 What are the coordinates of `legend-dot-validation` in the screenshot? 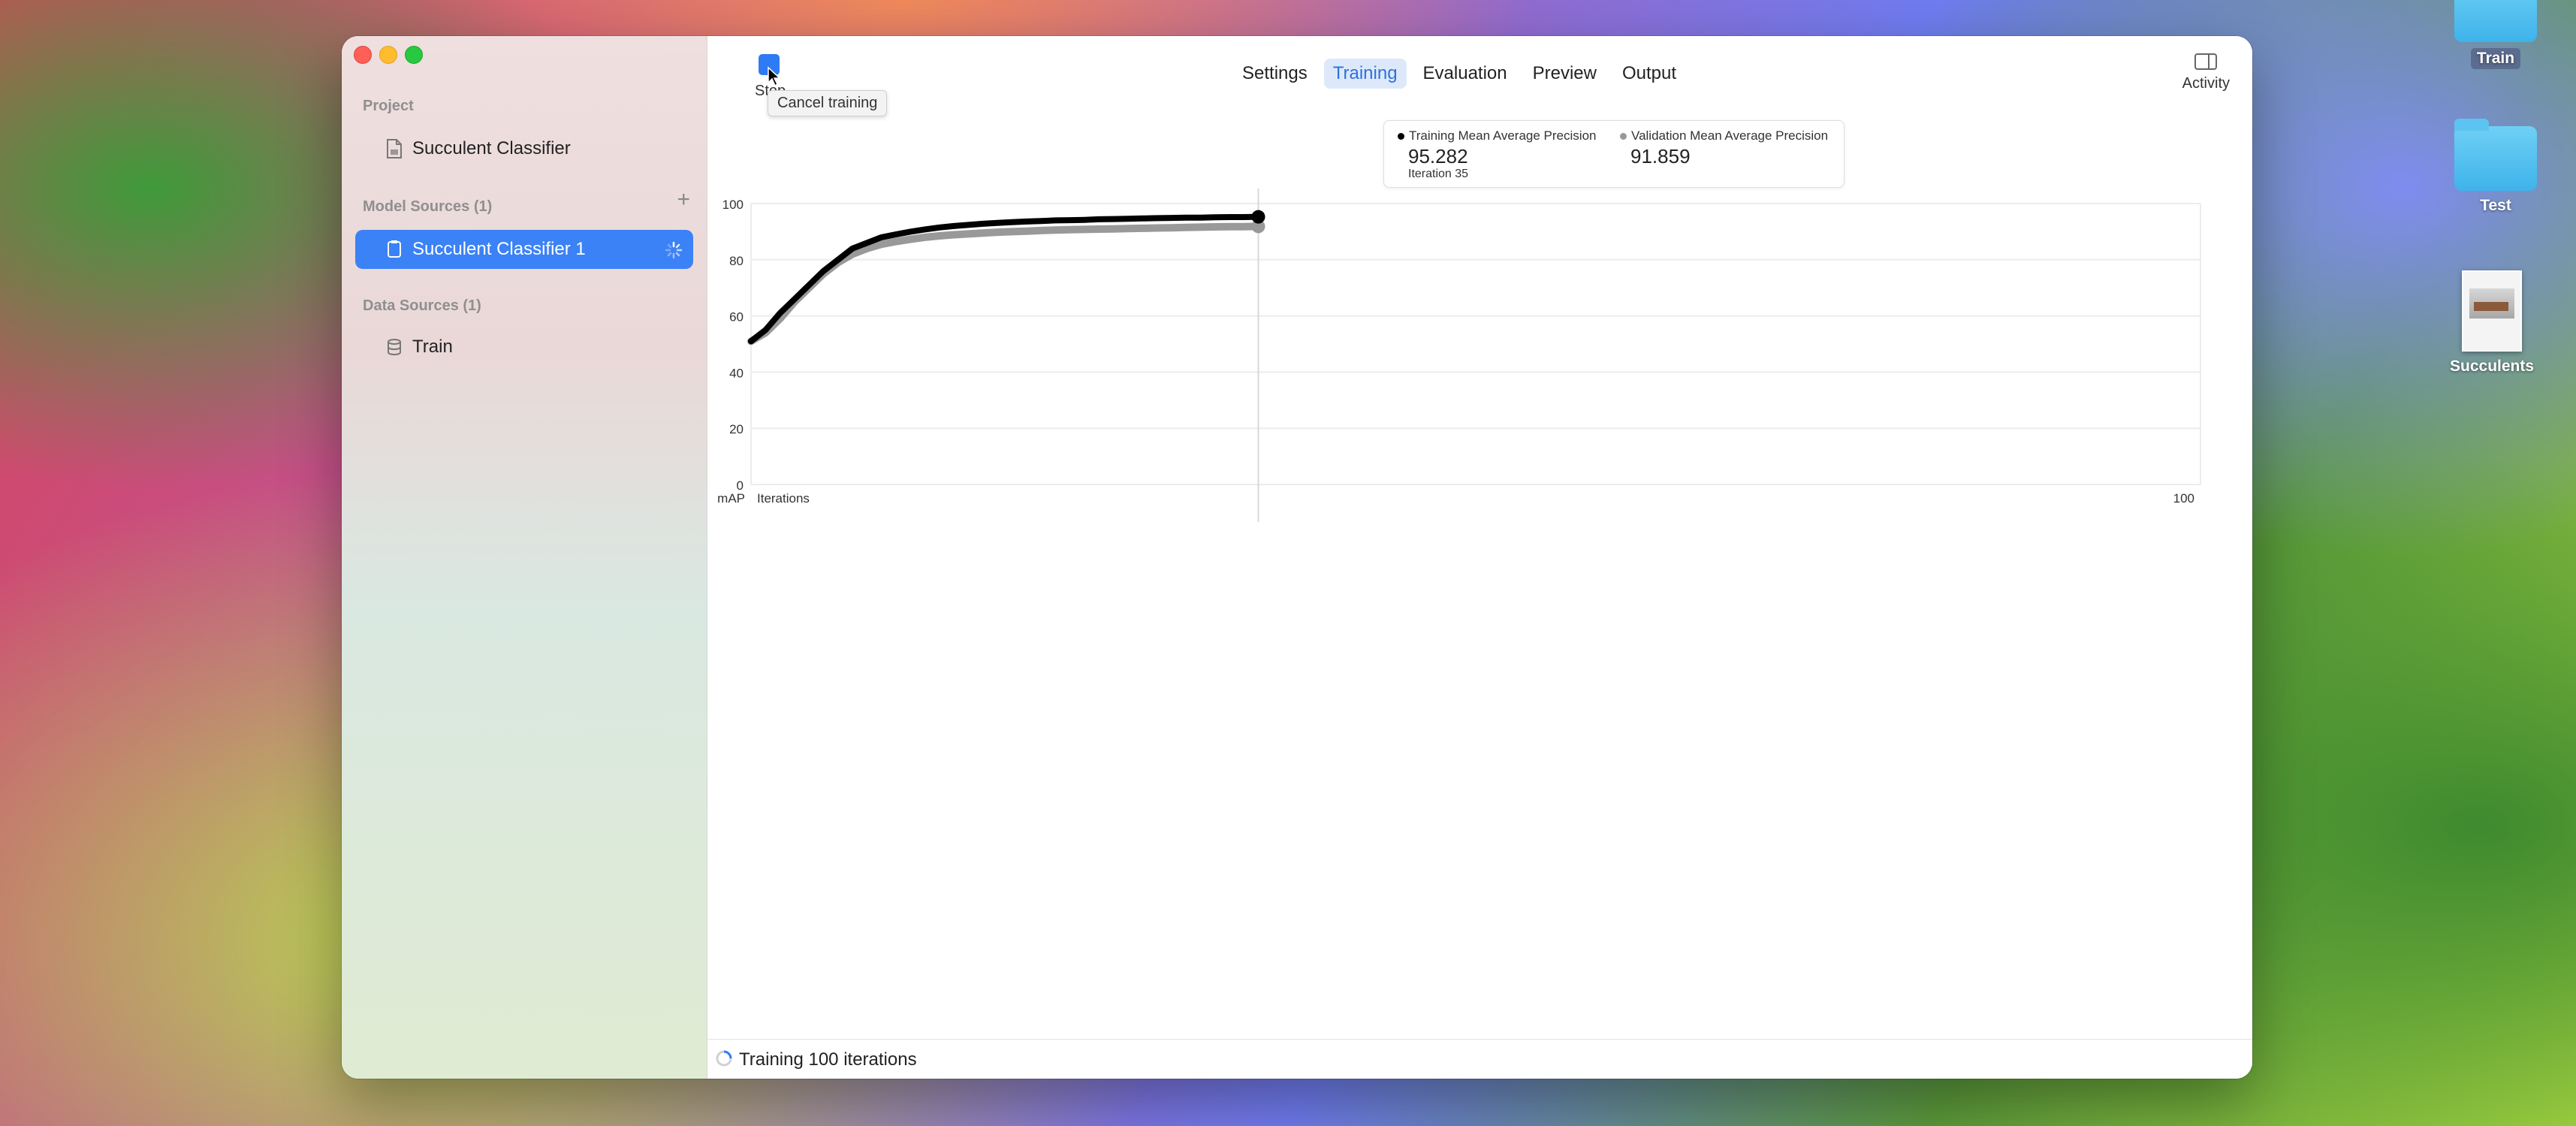 It's located at (1624, 136).